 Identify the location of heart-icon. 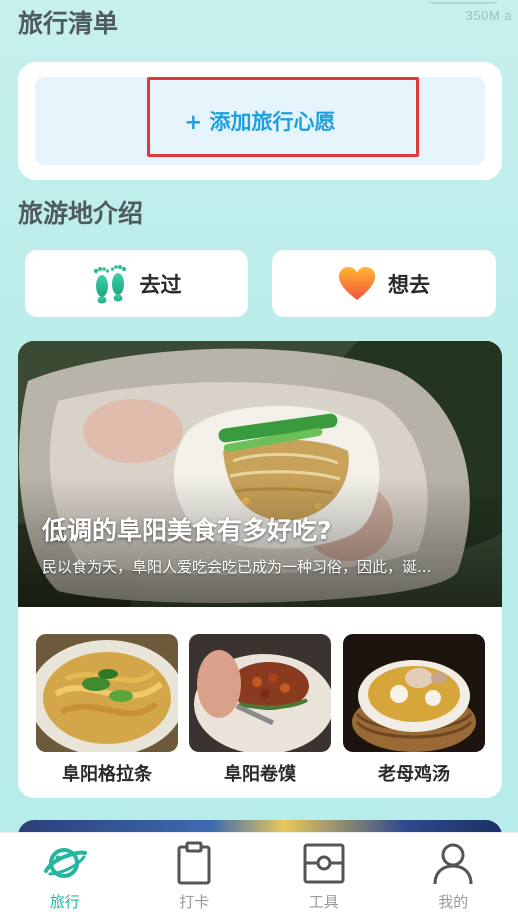
(357, 284).